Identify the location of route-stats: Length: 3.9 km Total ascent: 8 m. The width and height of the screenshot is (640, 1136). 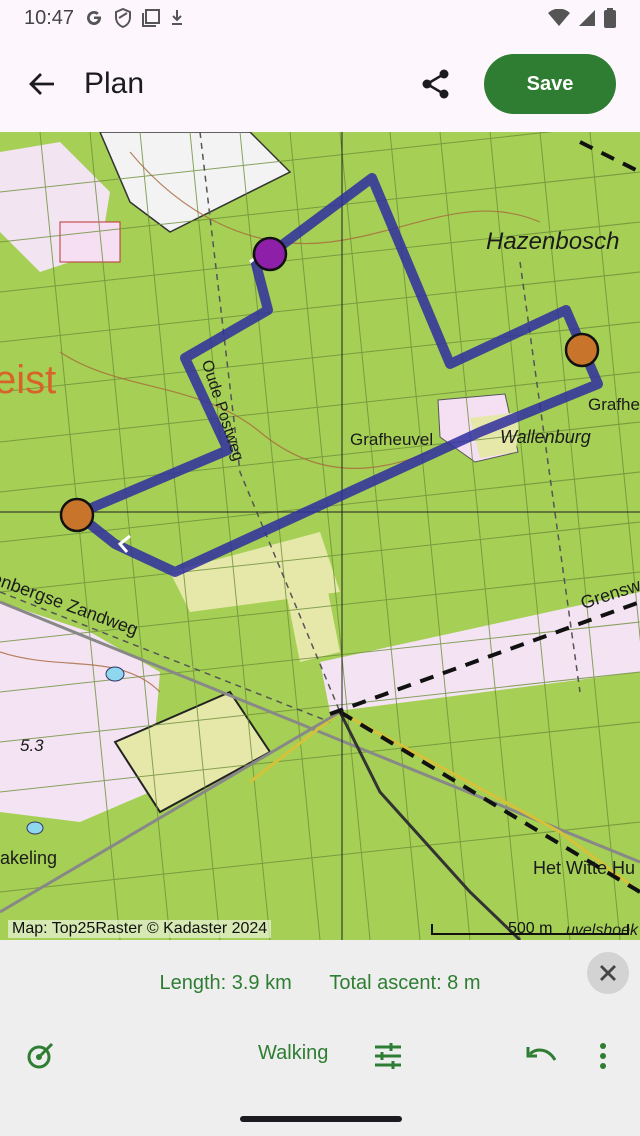
(320, 983).